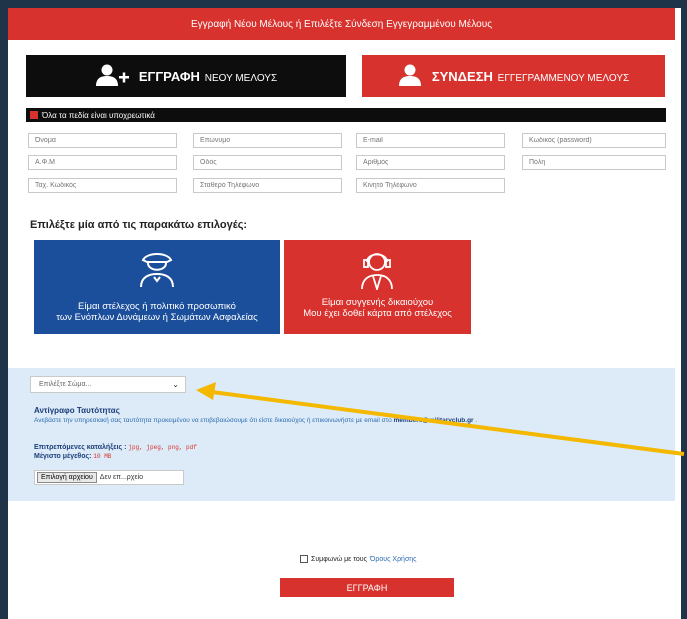 This screenshot has width=687, height=619. What do you see at coordinates (594, 140) in the screenshot?
I see `password-input` at bounding box center [594, 140].